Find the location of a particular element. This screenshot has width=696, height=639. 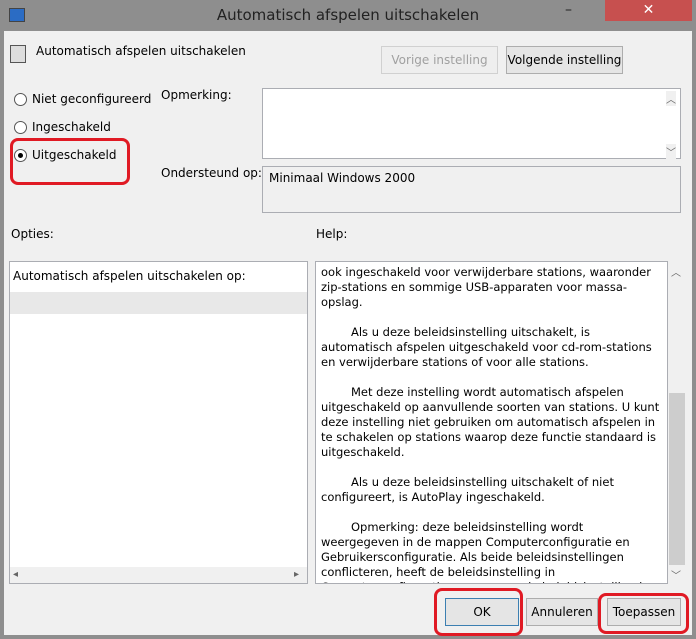

options-hscrollbar: ◂ ▸ is located at coordinates (158, 575).